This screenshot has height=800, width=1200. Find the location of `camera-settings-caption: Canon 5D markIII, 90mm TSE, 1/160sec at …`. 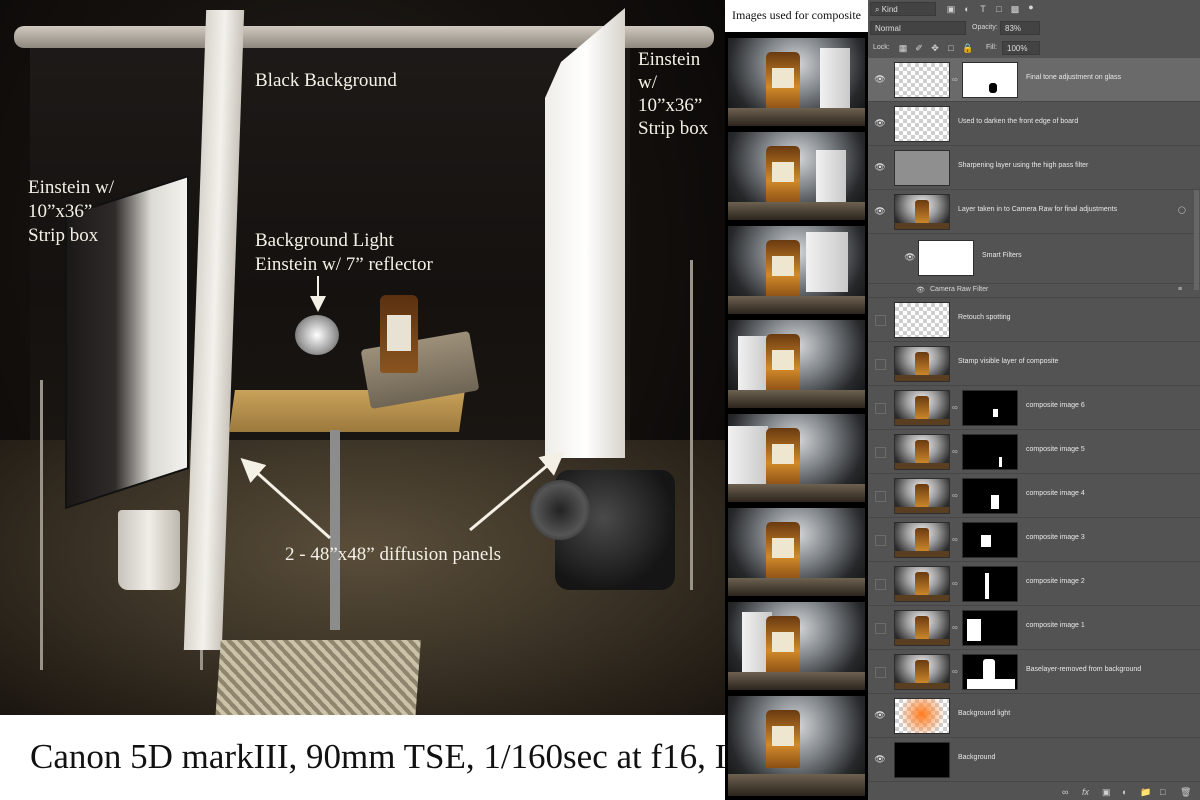

camera-settings-caption: Canon 5D markIII, 90mm TSE, 1/160sec at … is located at coordinates (416, 757).